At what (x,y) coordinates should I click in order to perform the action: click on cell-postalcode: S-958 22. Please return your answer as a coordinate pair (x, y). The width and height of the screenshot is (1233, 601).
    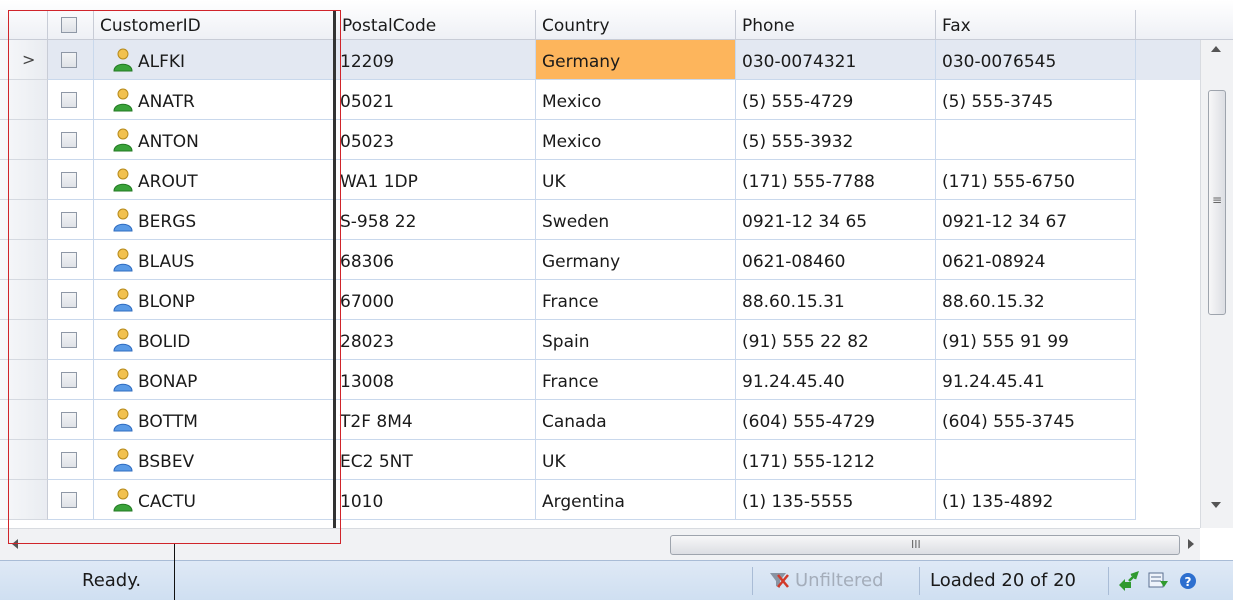
    Looking at the image, I should click on (436, 220).